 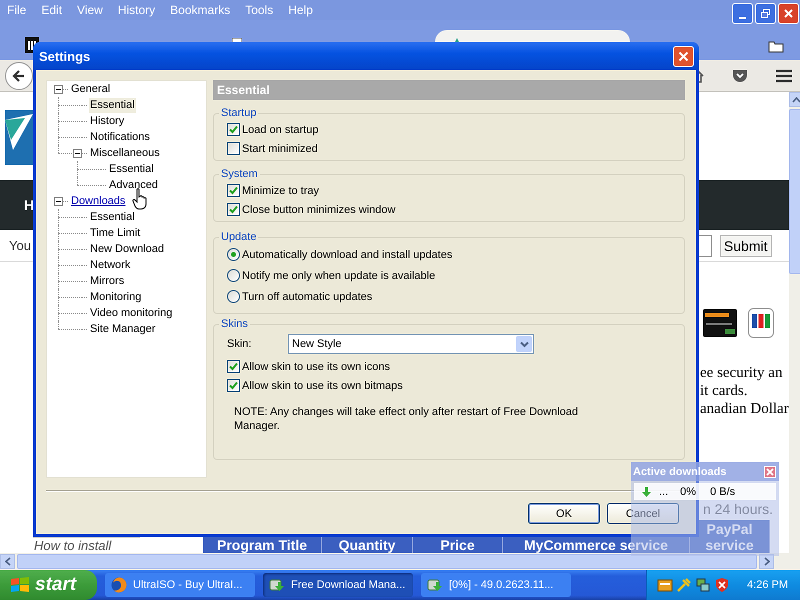 I want to click on tree-item: Time Limit, so click(x=115, y=233).